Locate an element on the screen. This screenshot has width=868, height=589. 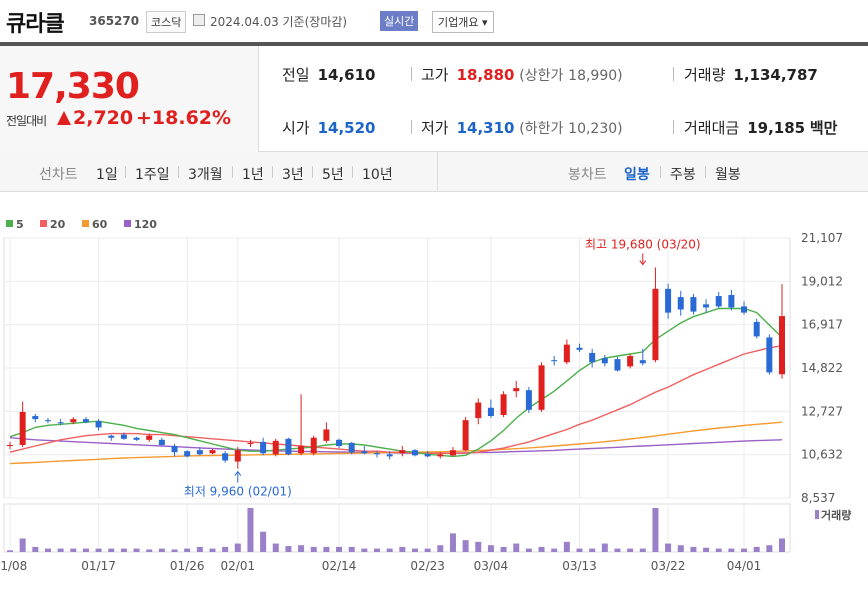
tab-1d: 1일 is located at coordinates (107, 174).